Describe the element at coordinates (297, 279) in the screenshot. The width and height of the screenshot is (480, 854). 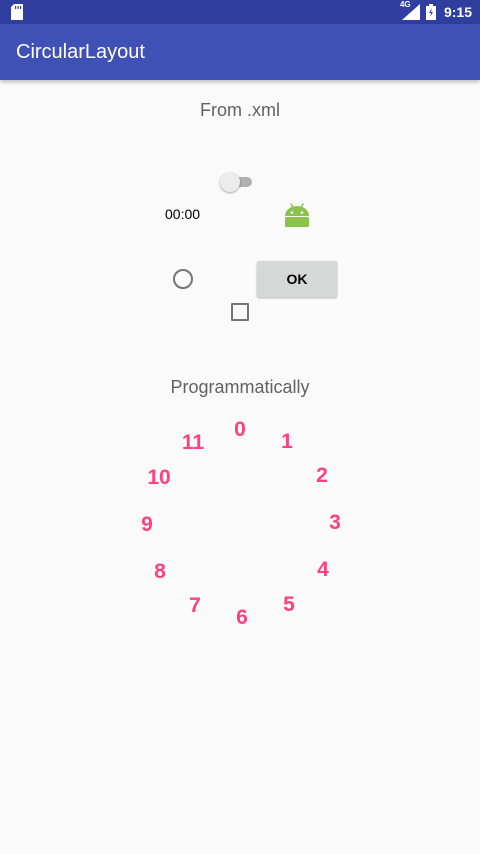
I see `ok-button: OK` at that location.